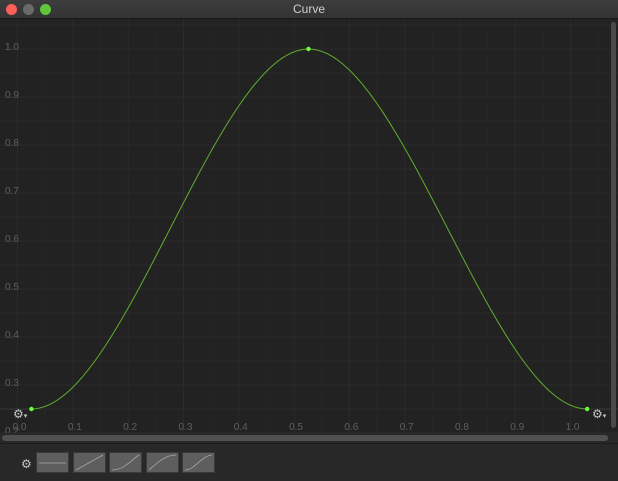  I want to click on preset-ease-in-icon, so click(125, 462).